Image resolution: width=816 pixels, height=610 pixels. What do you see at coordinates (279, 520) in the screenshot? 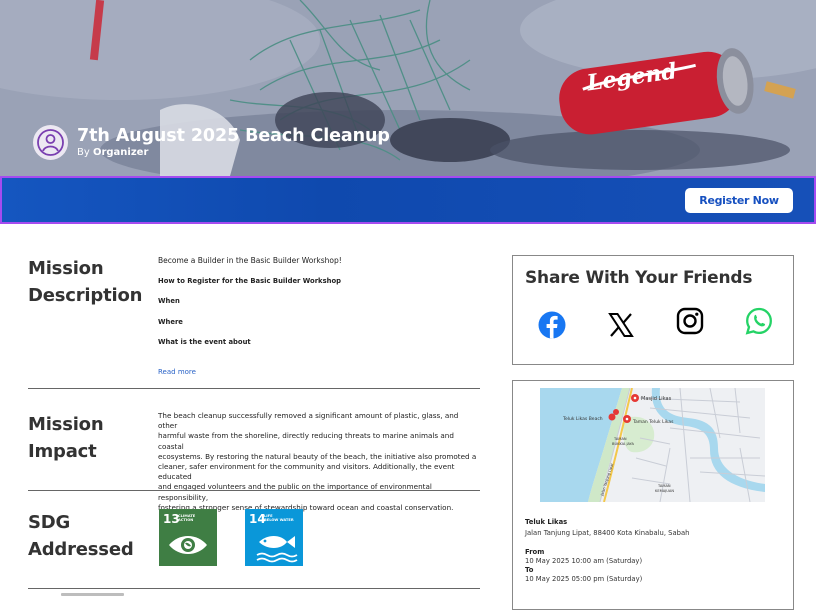
I see `sdg-label-line: BELOW WATER` at bounding box center [279, 520].